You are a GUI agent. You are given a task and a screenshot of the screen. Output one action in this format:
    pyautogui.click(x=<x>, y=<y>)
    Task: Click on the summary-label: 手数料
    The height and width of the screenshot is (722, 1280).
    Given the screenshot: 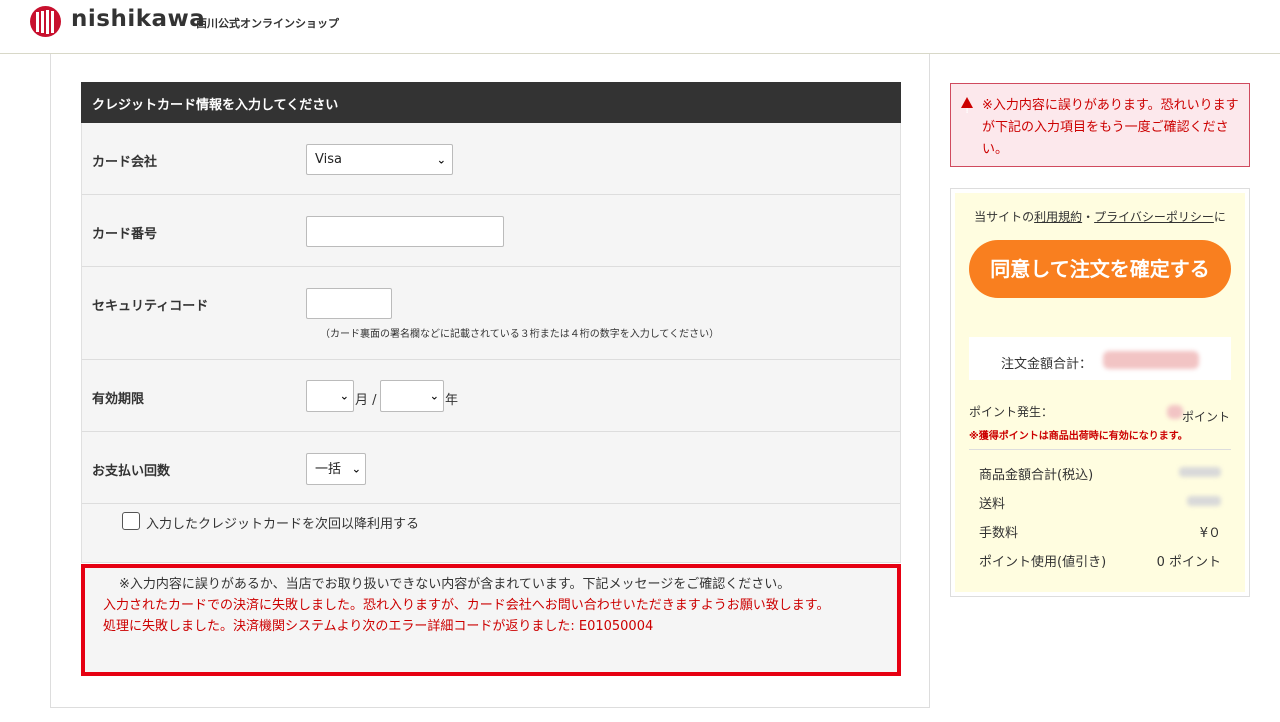 What is the action you would take?
    pyautogui.click(x=999, y=533)
    